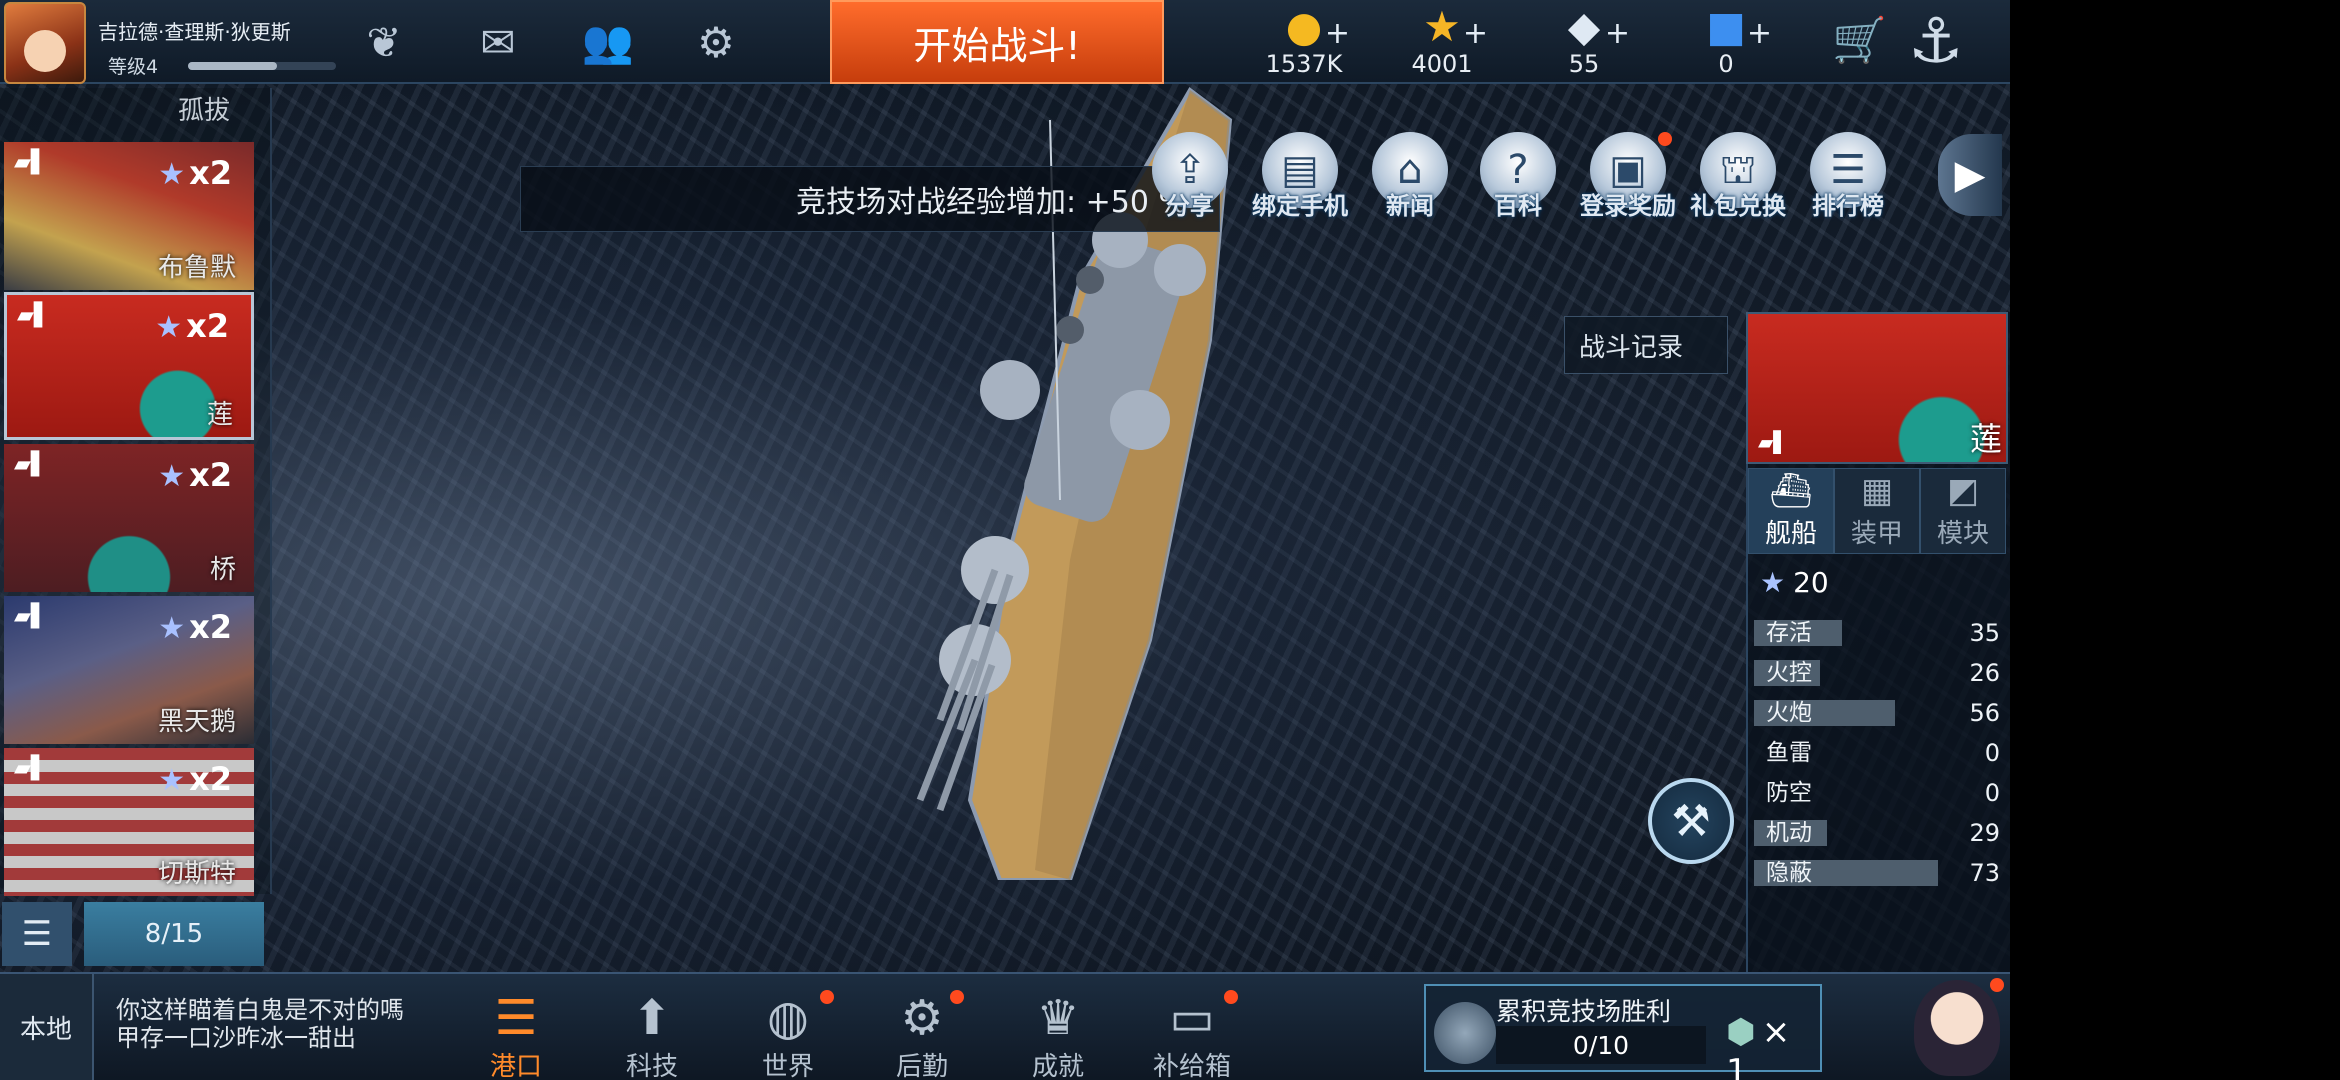 The height and width of the screenshot is (1080, 2340). Describe the element at coordinates (1584, 1011) in the screenshot. I see `arena-task-title: 累积竞技场胜利` at that location.